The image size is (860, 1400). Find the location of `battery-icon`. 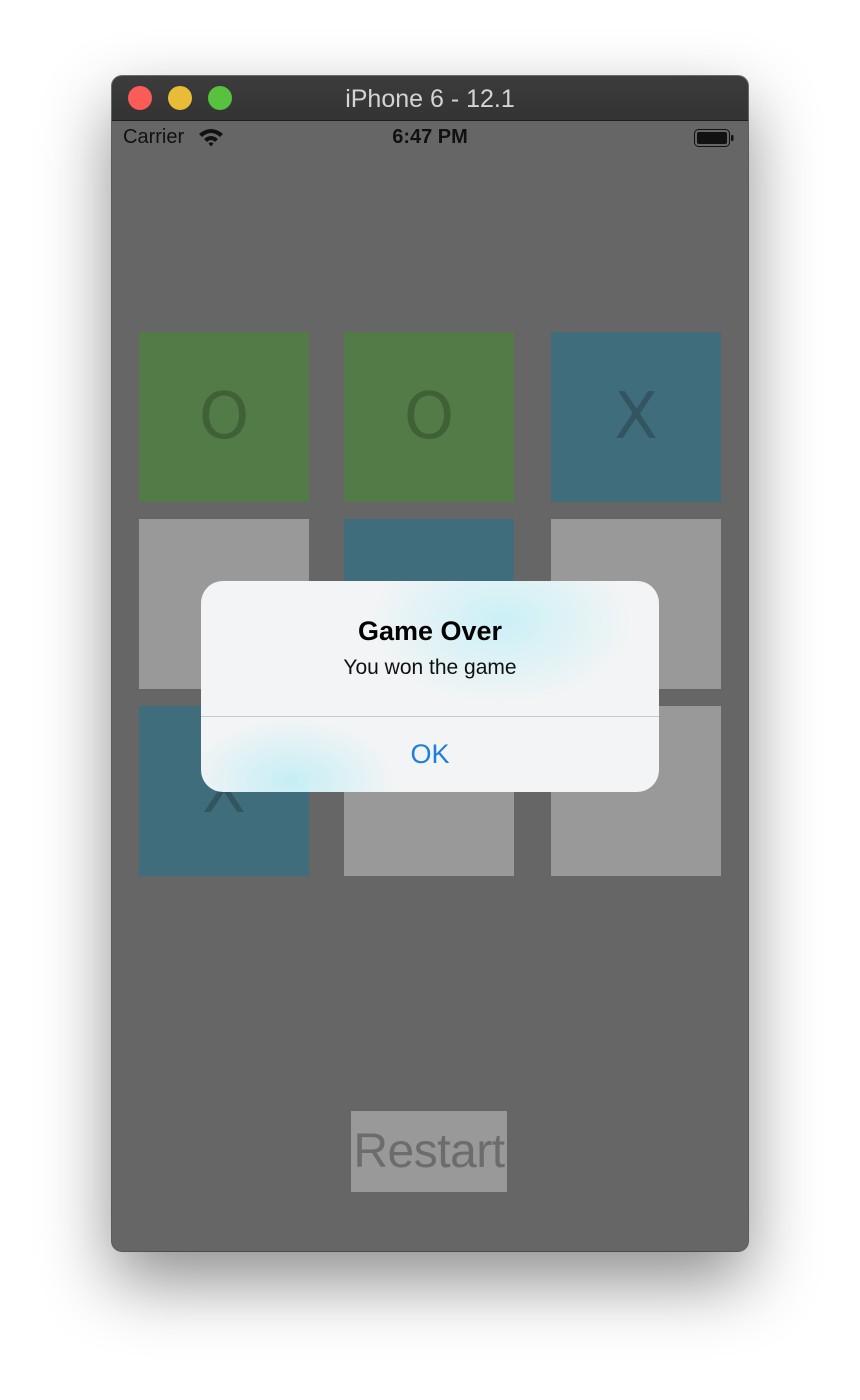

battery-icon is located at coordinates (714, 138).